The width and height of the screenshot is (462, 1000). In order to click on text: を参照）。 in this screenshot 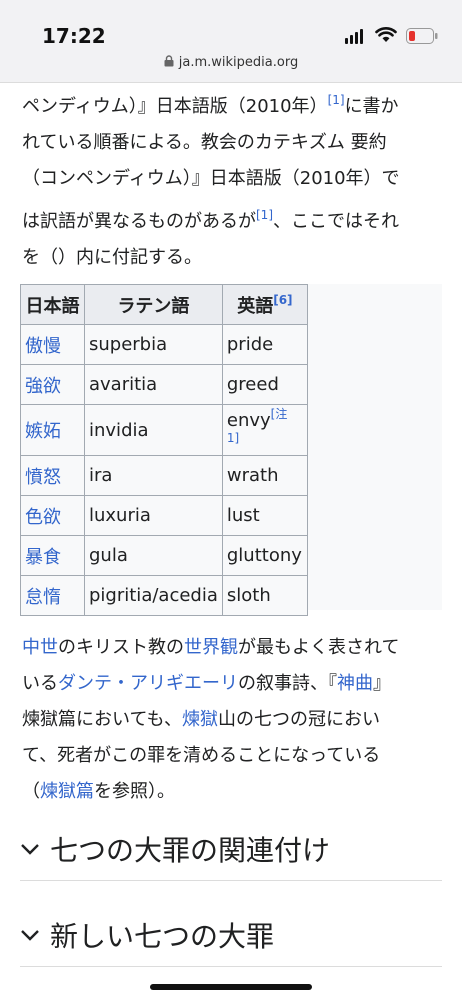, I will do `click(134, 791)`.